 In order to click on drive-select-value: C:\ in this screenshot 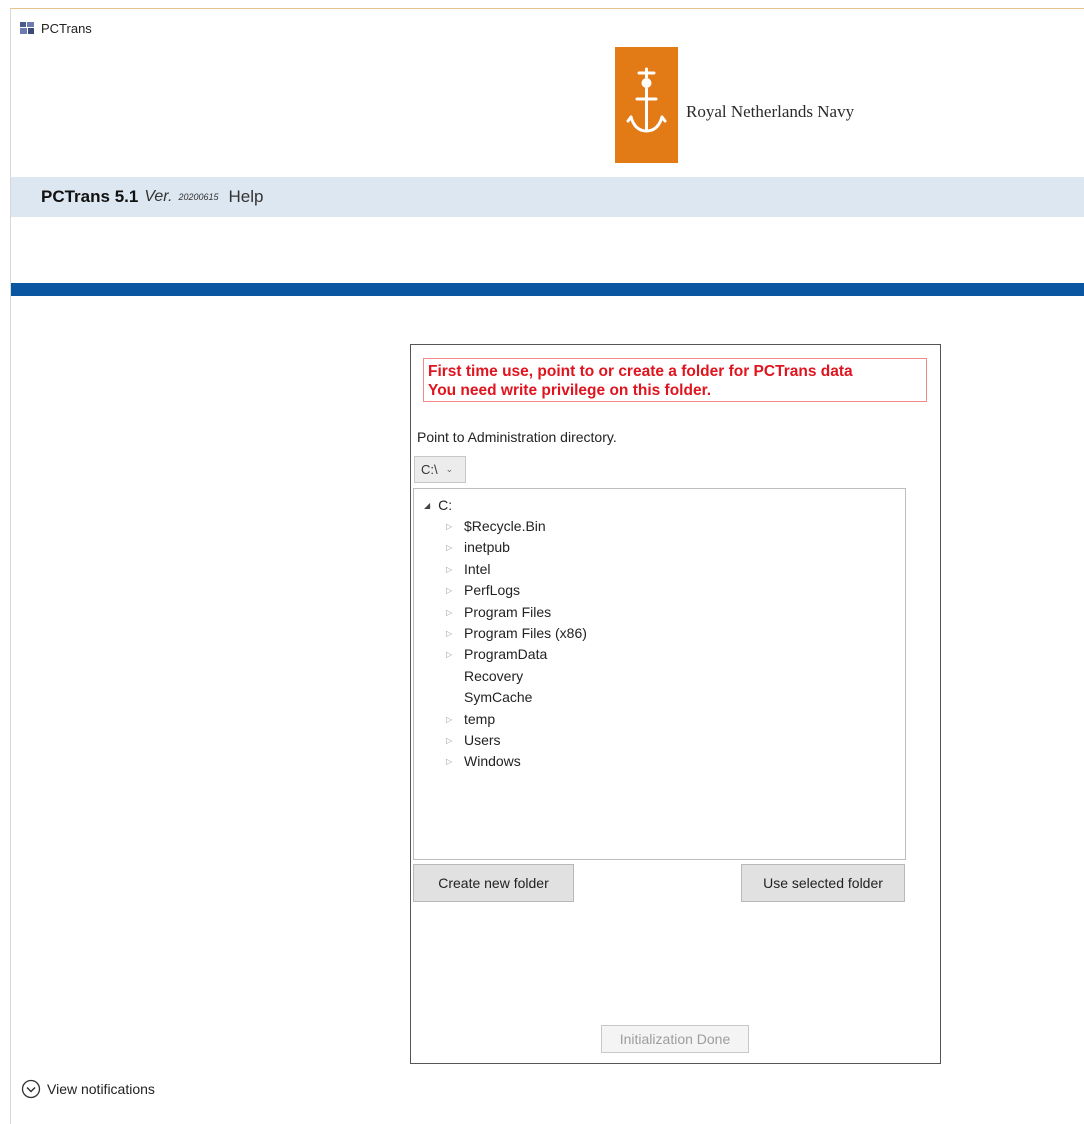, I will do `click(429, 469)`.